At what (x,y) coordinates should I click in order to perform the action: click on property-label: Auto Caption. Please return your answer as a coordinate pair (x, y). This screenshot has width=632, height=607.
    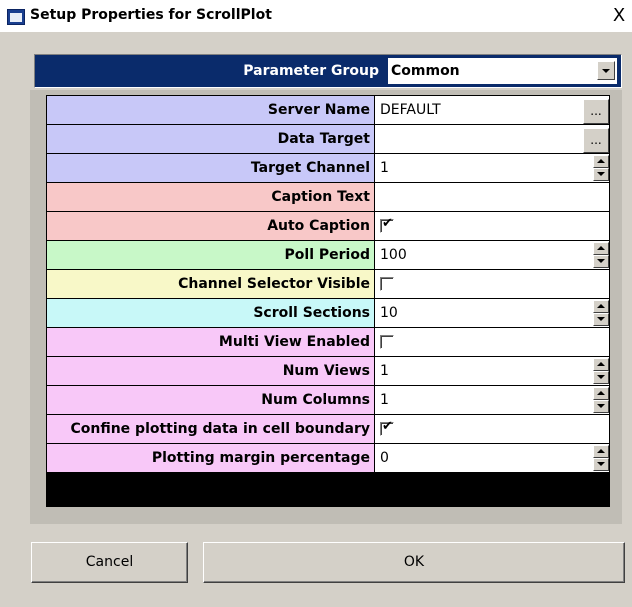
    Looking at the image, I should click on (210, 226).